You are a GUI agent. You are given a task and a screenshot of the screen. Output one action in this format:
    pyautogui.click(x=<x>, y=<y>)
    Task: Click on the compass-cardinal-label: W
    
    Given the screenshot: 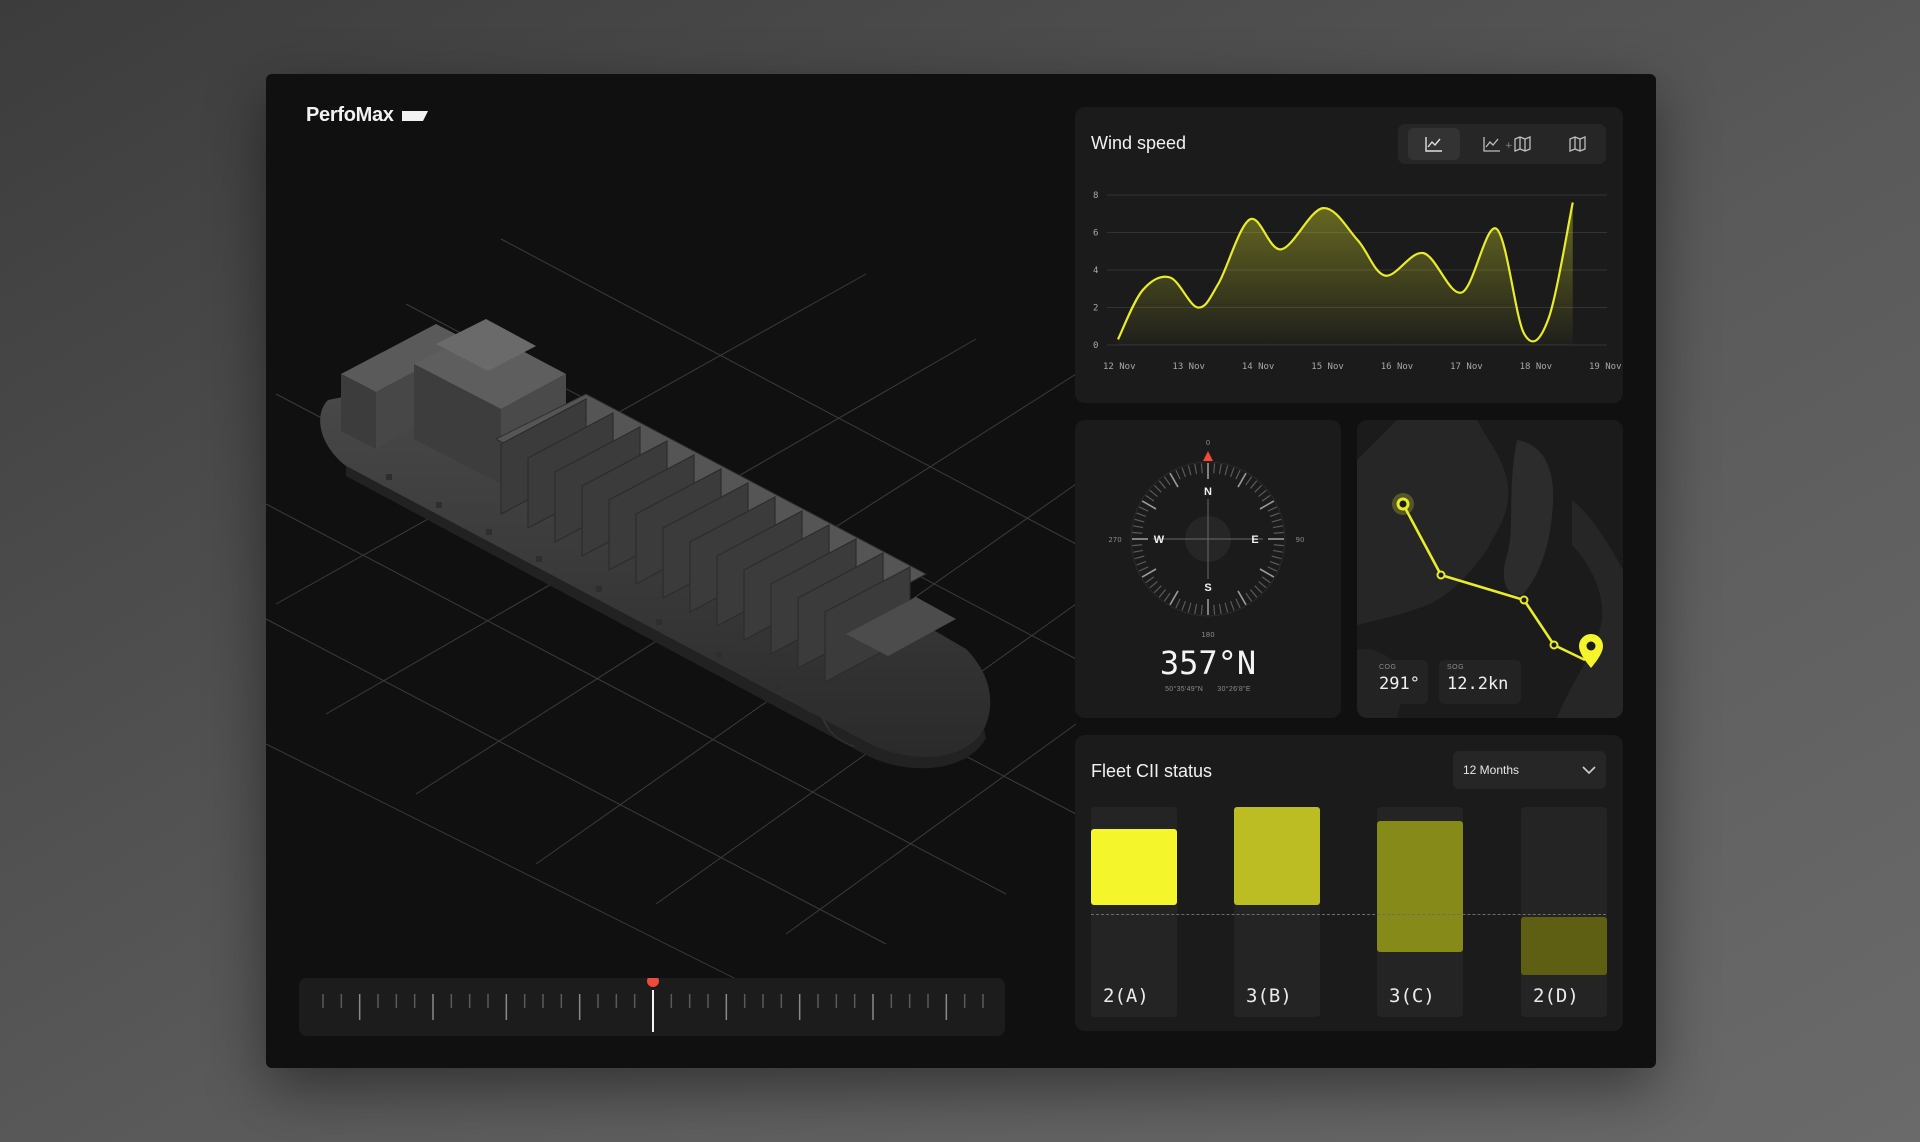 What is the action you would take?
    pyautogui.click(x=1159, y=540)
    